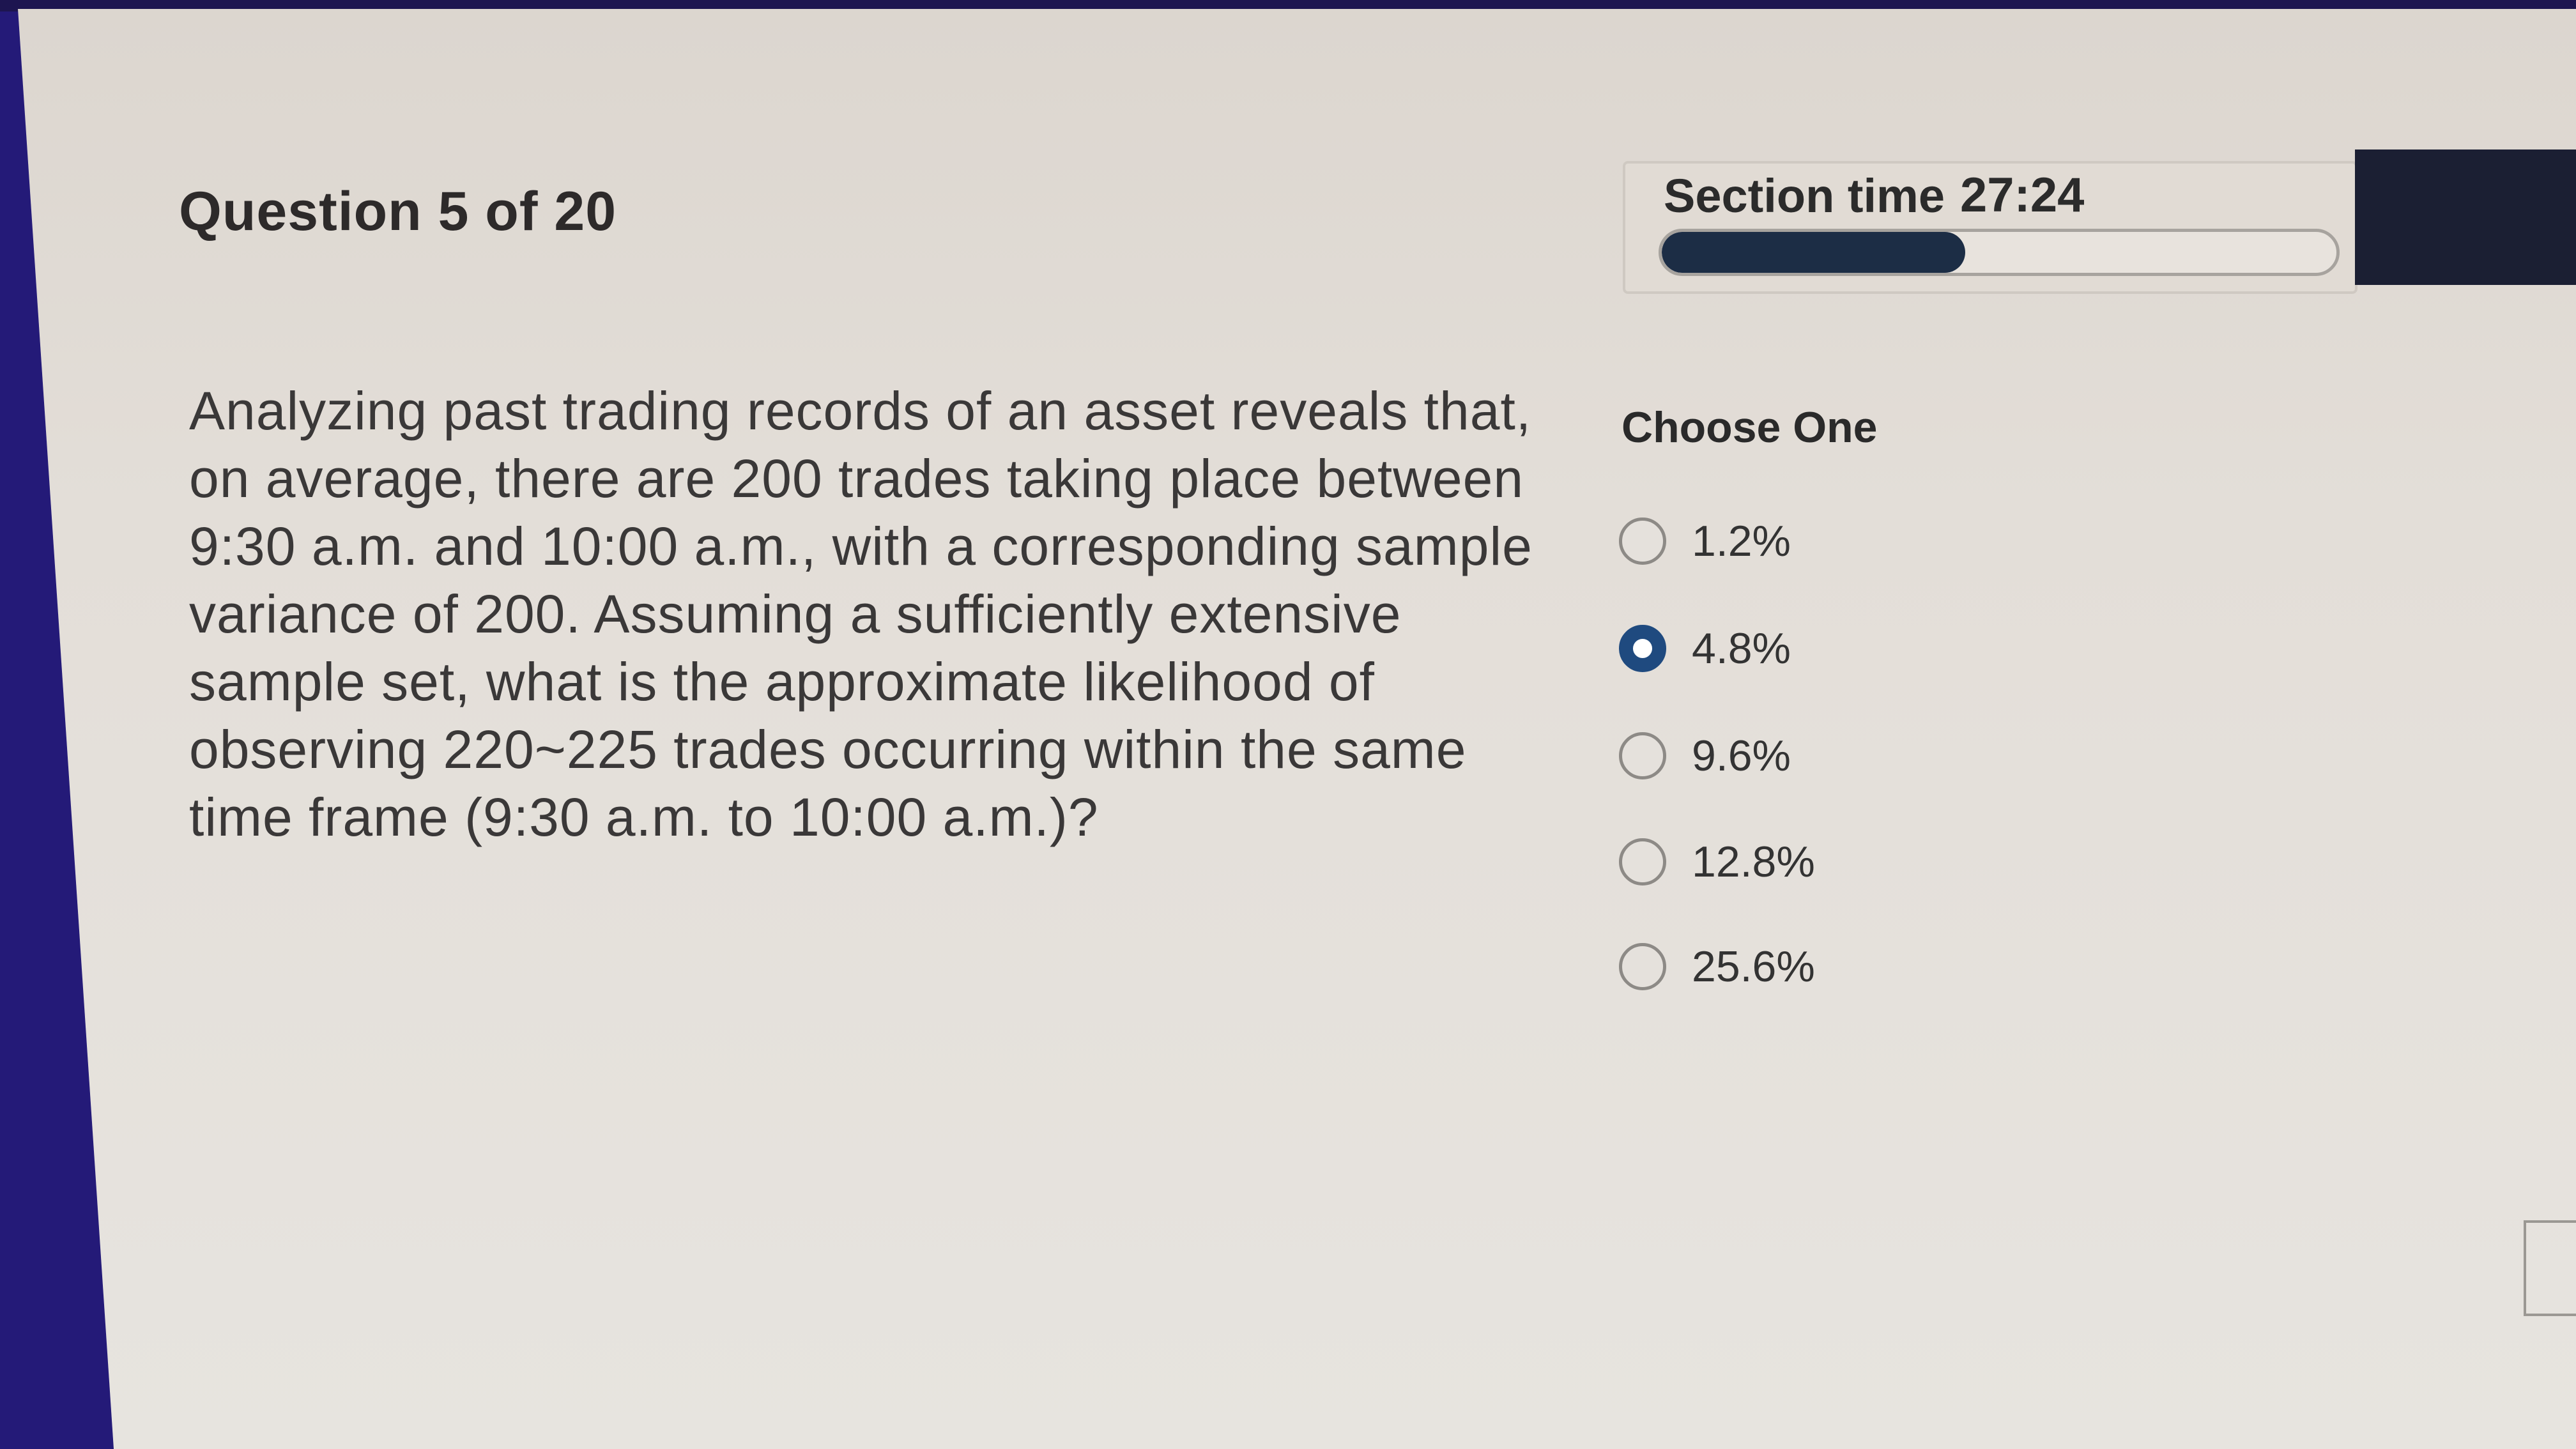  What do you see at coordinates (1999, 252) in the screenshot?
I see `timer-progress-bar` at bounding box center [1999, 252].